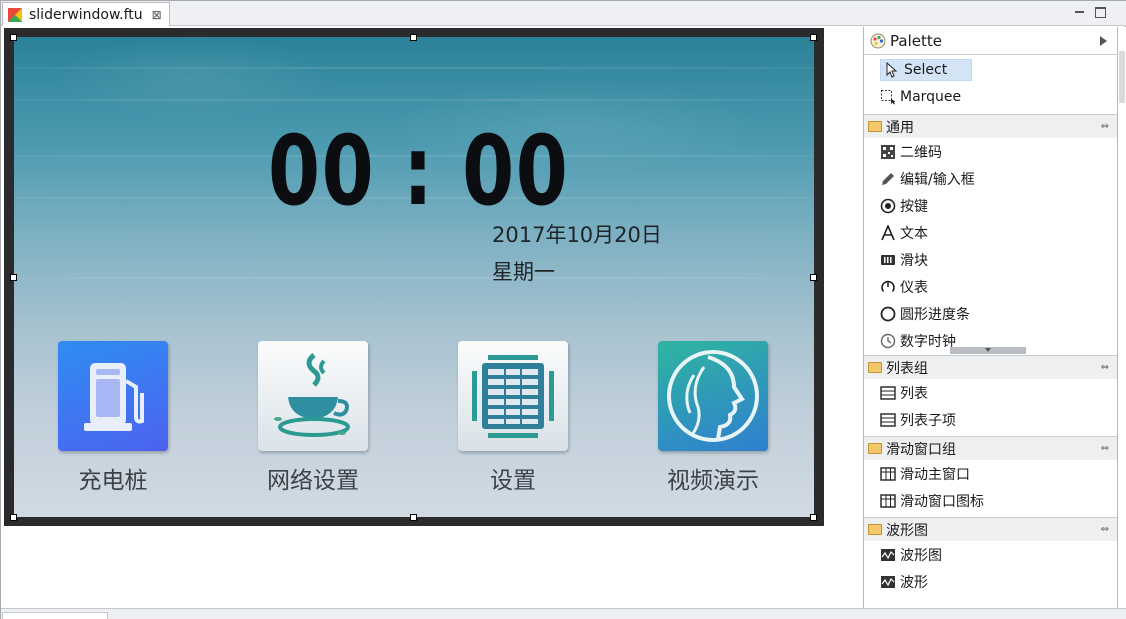 Image resolution: width=1126 pixels, height=619 pixels. What do you see at coordinates (15, 14) in the screenshot?
I see `file-icon` at bounding box center [15, 14].